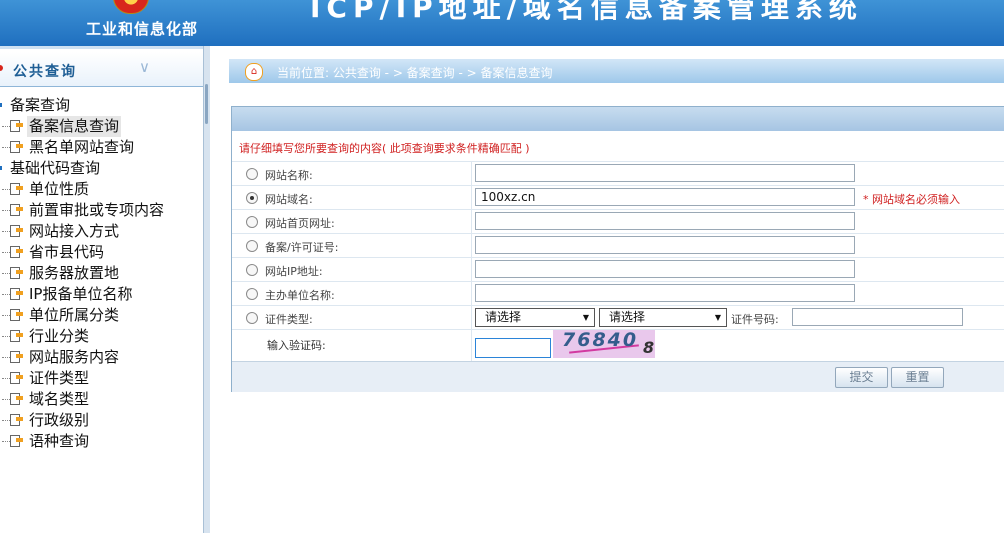  Describe the element at coordinates (206, 289) in the screenshot. I see `sidebar-splitter` at that location.